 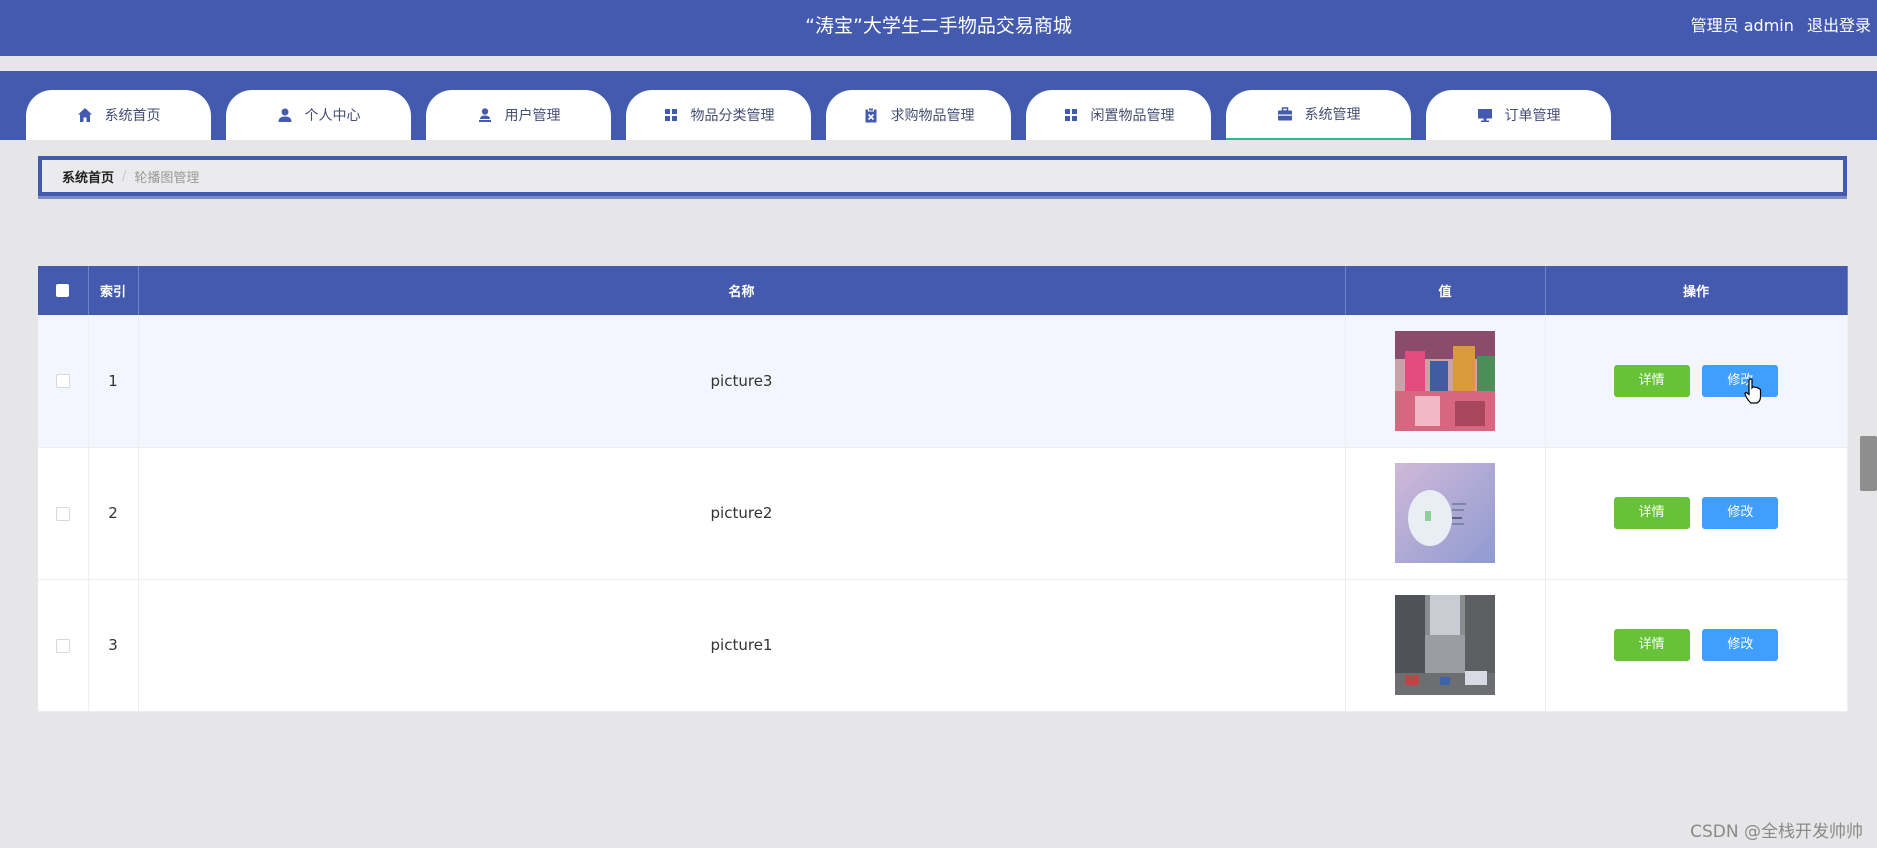 I want to click on monitor-icon, so click(x=1485, y=115).